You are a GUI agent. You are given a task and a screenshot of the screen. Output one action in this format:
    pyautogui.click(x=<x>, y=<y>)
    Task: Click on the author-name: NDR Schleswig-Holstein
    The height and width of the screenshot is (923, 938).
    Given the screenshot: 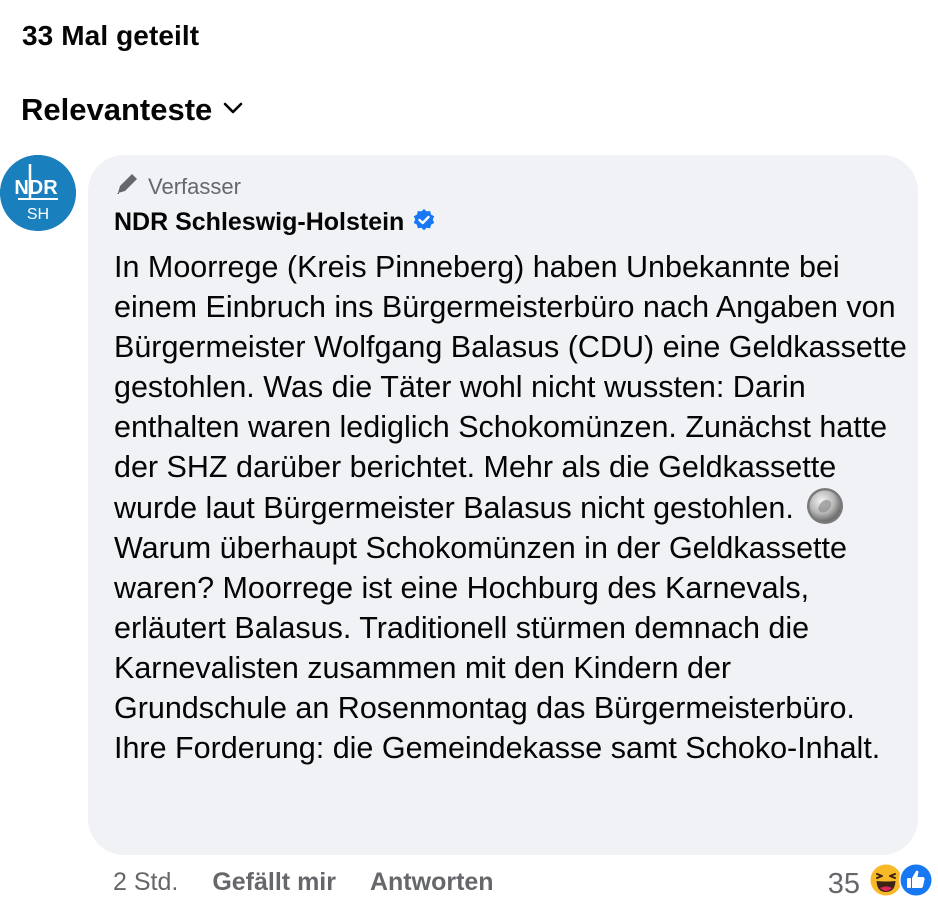 What is the action you would take?
    pyautogui.click(x=259, y=222)
    